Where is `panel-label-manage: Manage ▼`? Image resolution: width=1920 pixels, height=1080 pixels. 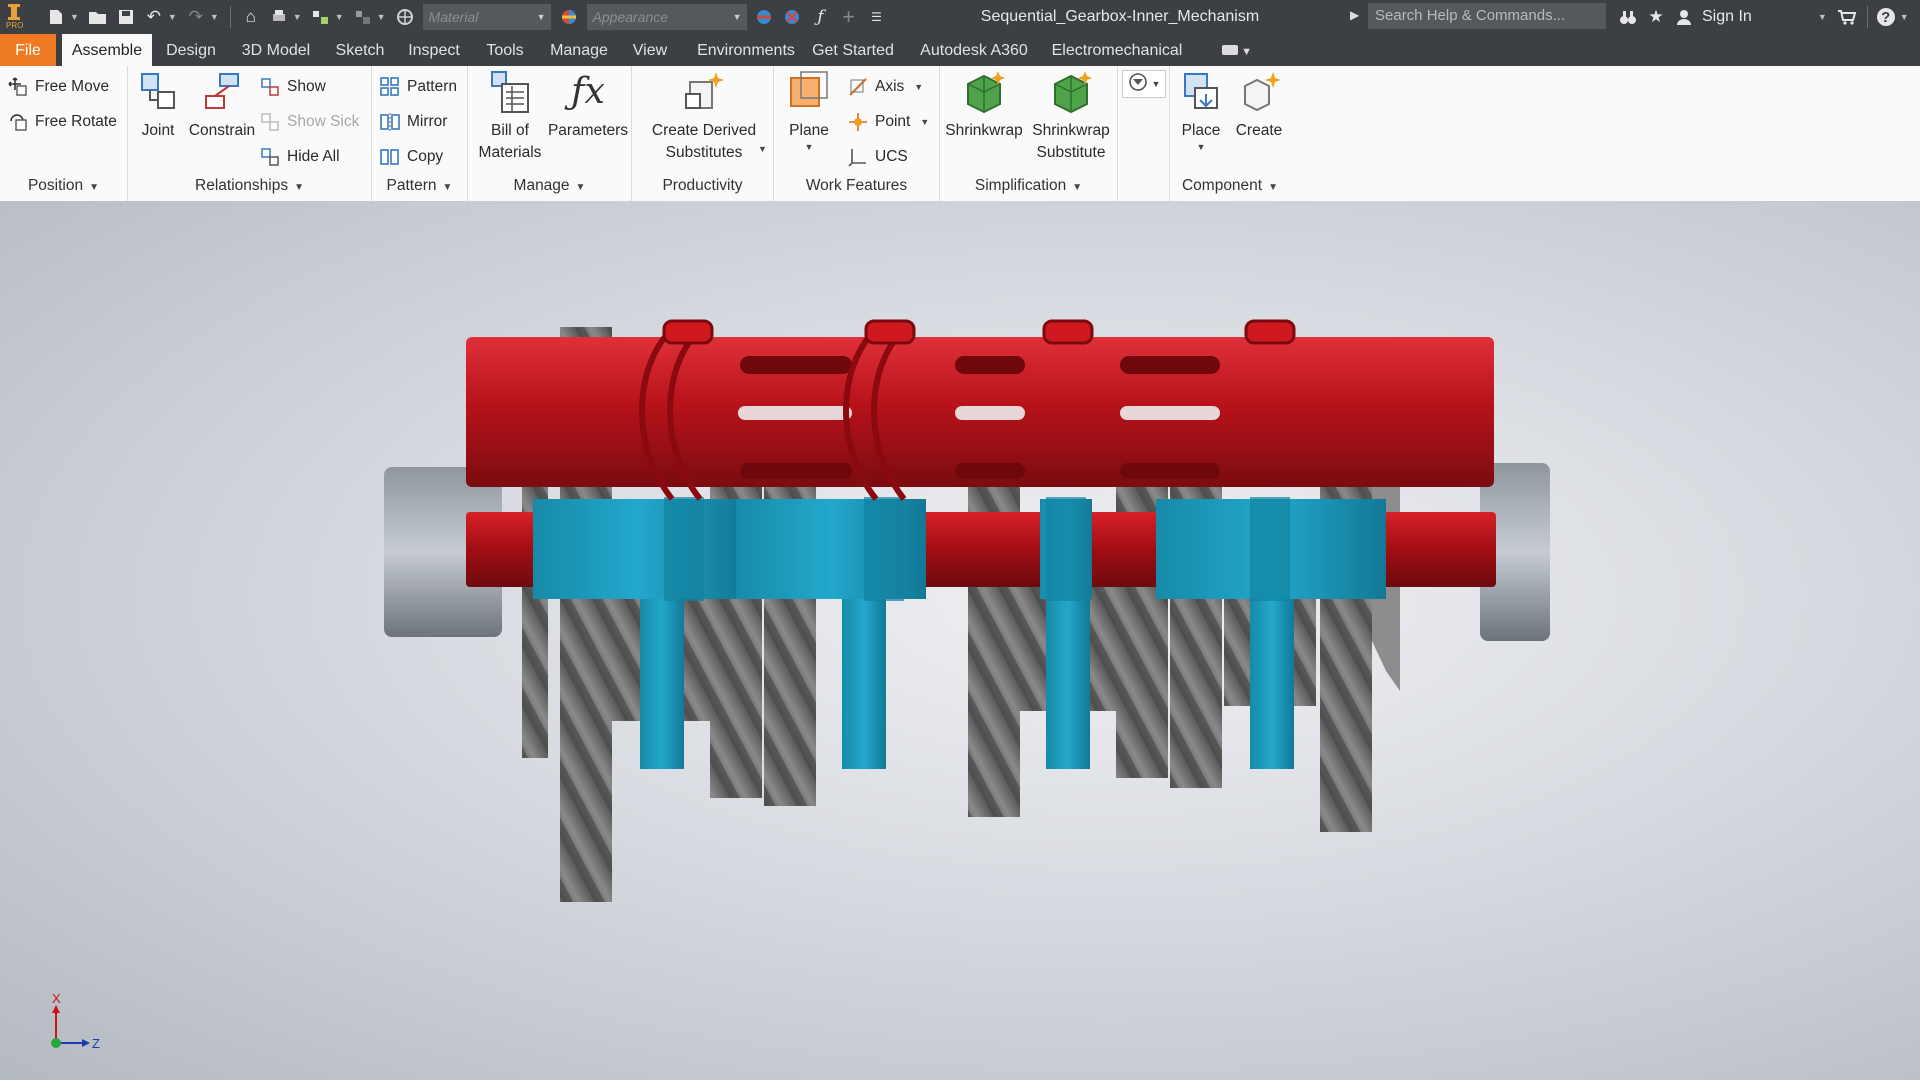 panel-label-manage: Manage ▼ is located at coordinates (549, 186).